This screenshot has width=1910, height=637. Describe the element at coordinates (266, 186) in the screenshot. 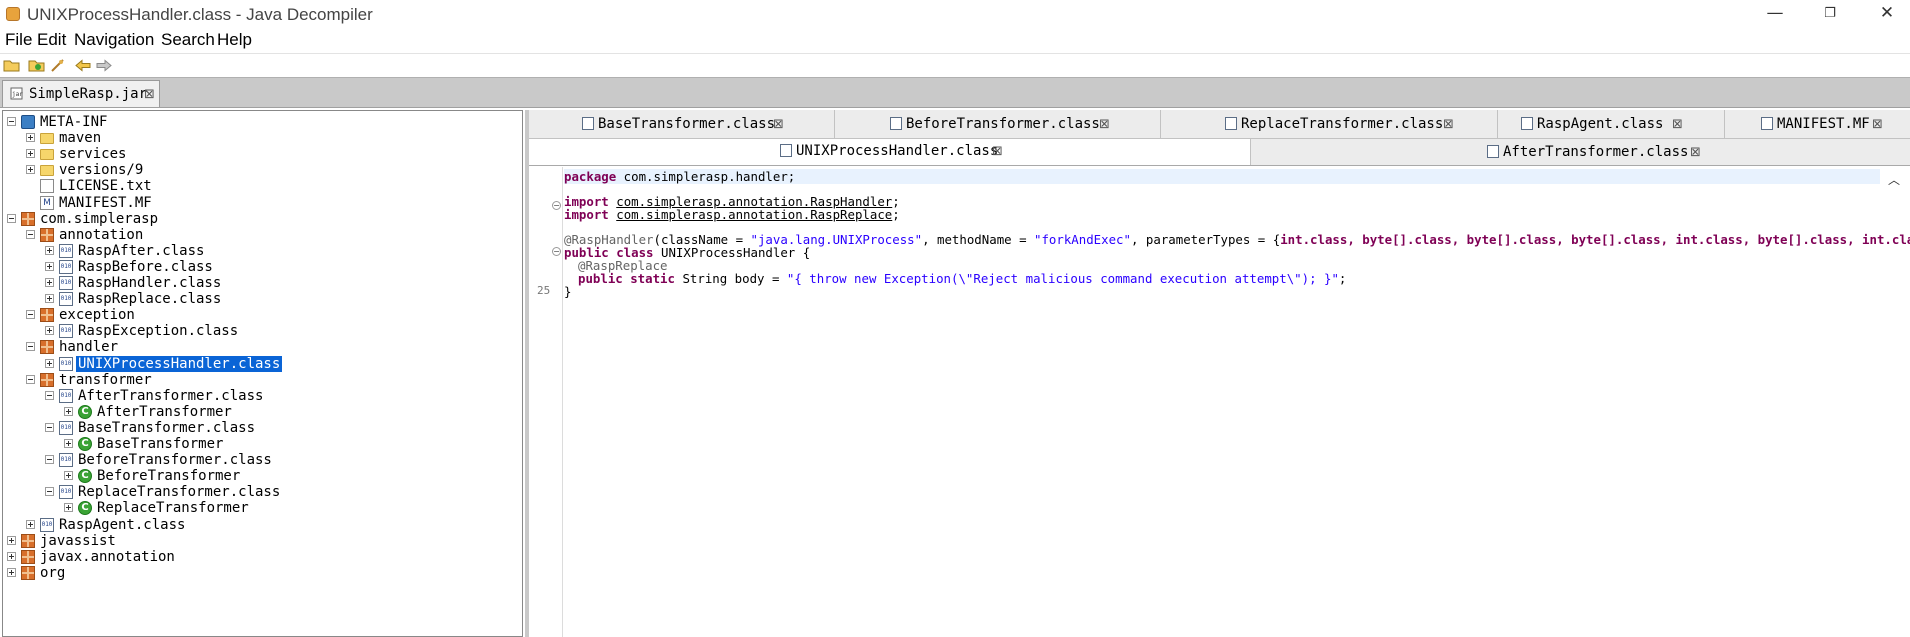

I see `tree-node: LICENSE.txt` at that location.